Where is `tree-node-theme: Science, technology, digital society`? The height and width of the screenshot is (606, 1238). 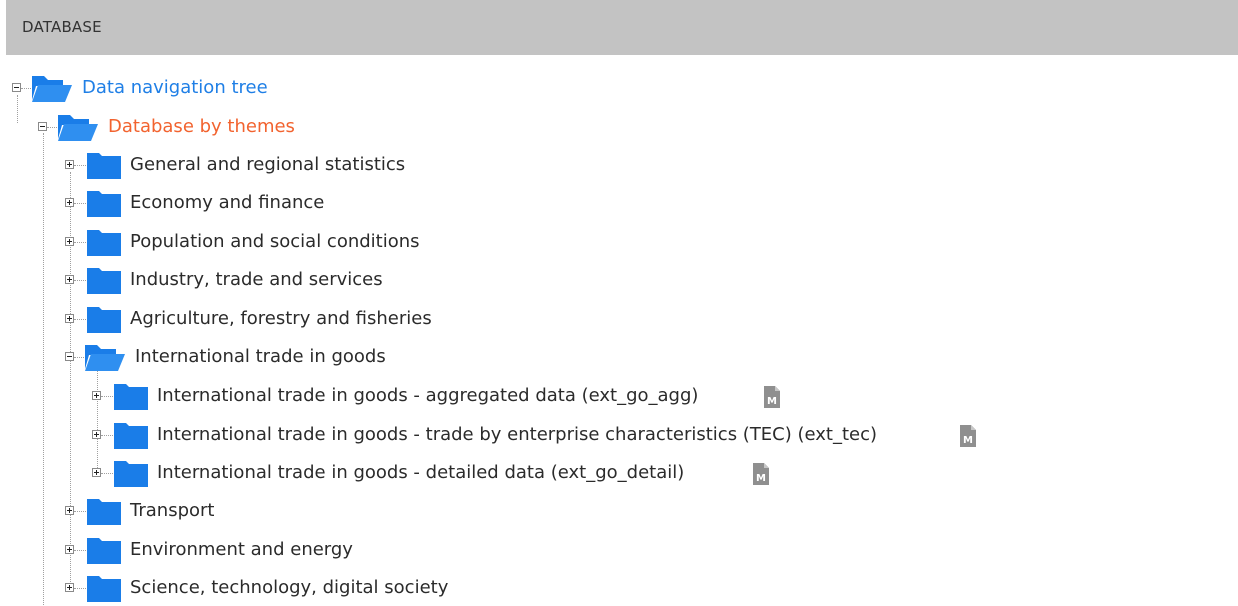
tree-node-theme: Science, technology, digital society is located at coordinates (250, 589).